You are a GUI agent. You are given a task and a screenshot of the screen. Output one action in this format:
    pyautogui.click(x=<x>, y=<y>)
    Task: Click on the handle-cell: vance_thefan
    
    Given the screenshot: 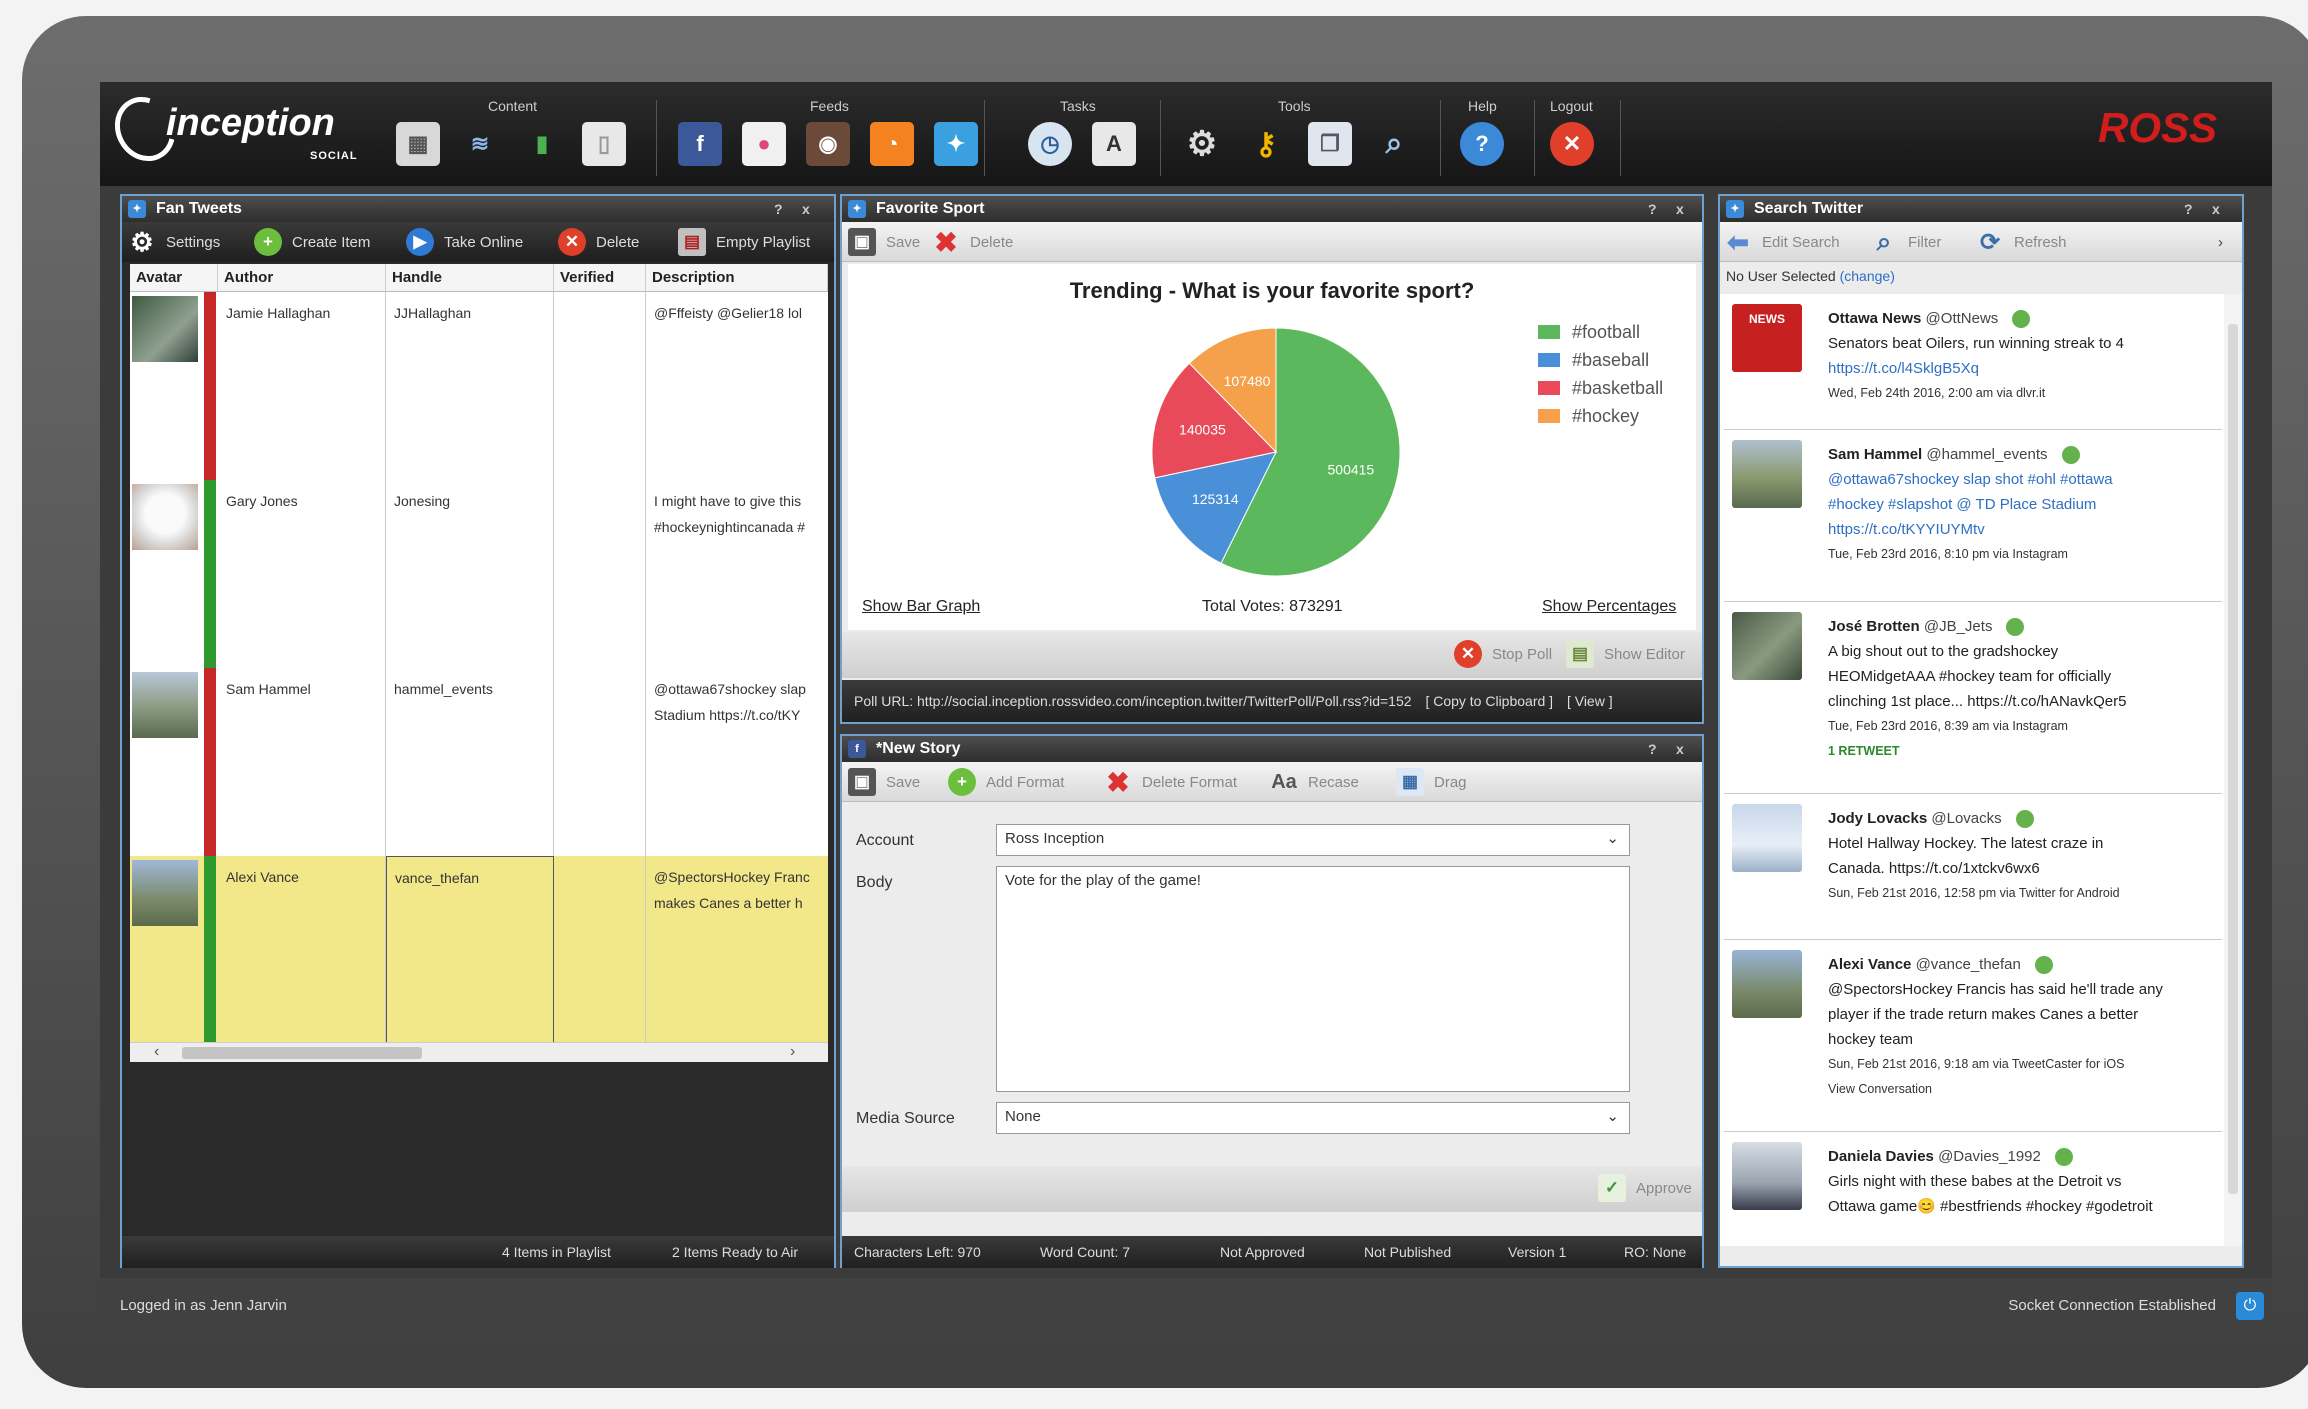 What is the action you would take?
    pyautogui.click(x=470, y=950)
    